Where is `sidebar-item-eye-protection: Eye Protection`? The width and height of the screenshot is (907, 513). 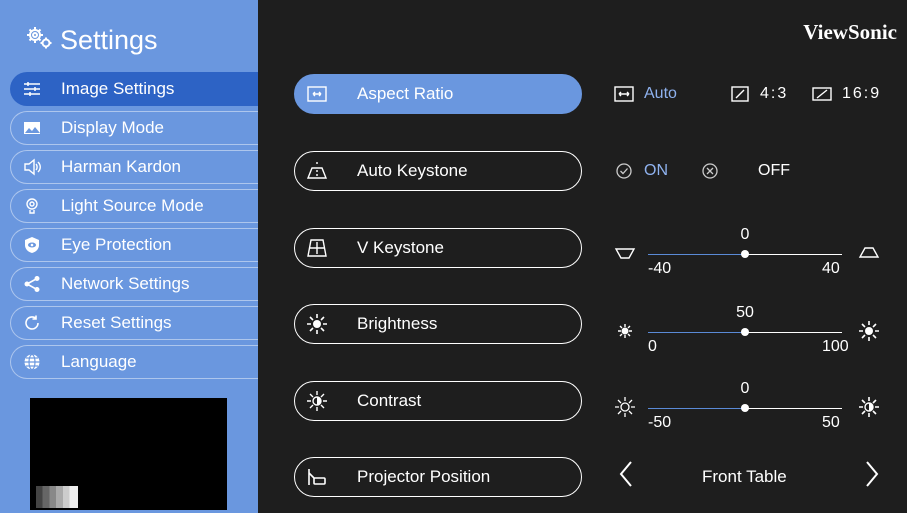
sidebar-item-eye-protection: Eye Protection is located at coordinates (134, 245).